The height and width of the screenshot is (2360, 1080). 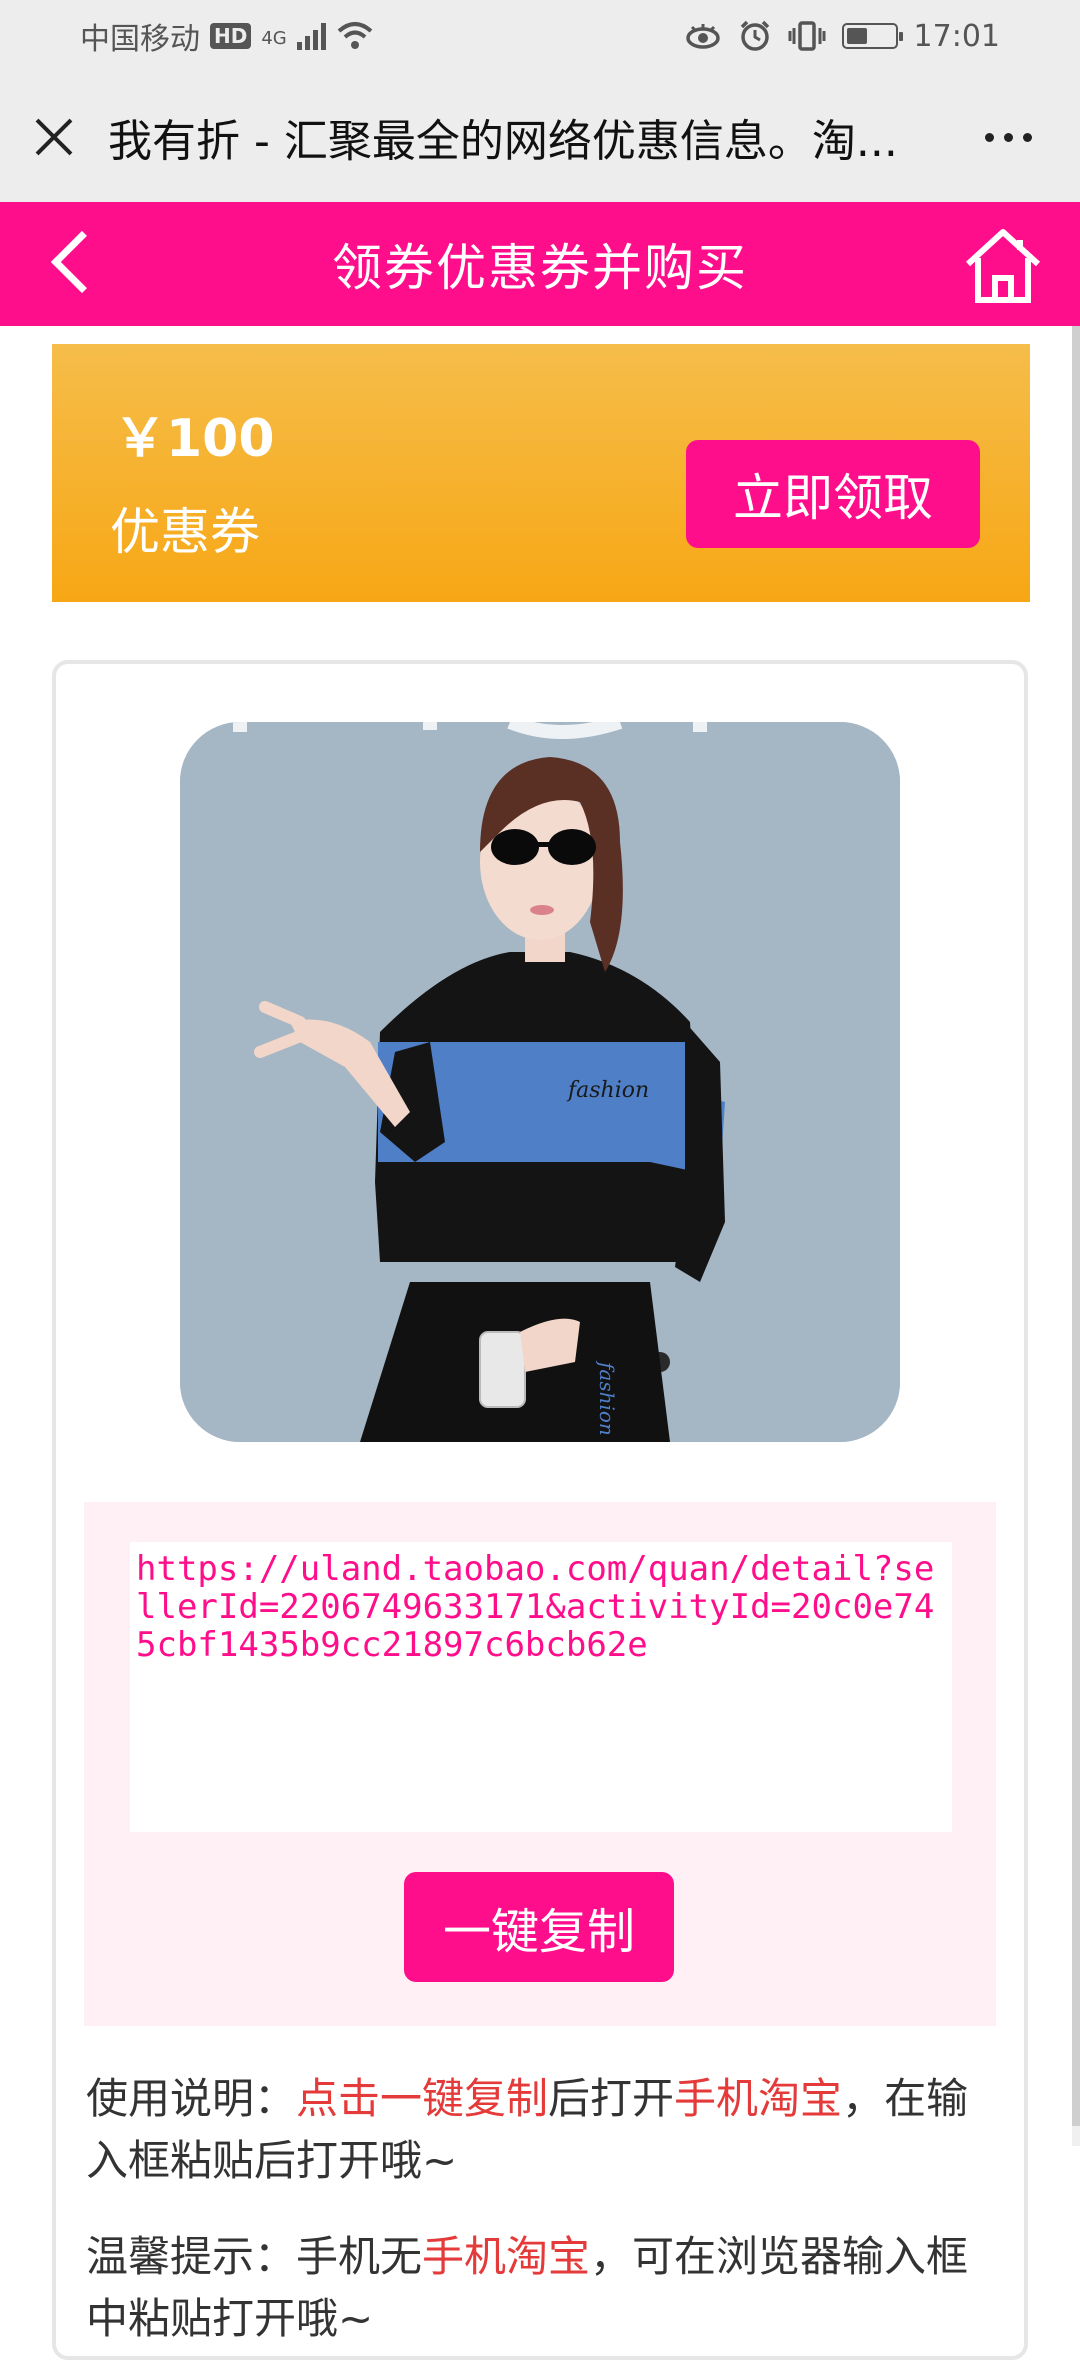 I want to click on copy-link-button: 一键复制, so click(x=539, y=1927).